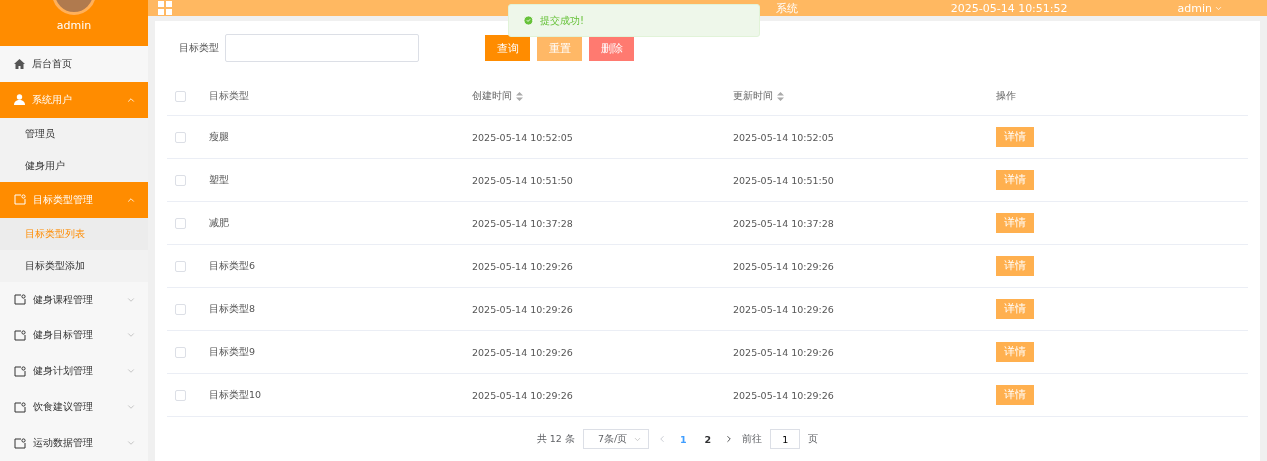  Describe the element at coordinates (235, 395) in the screenshot. I see `table-cell: 目标类型10` at that location.